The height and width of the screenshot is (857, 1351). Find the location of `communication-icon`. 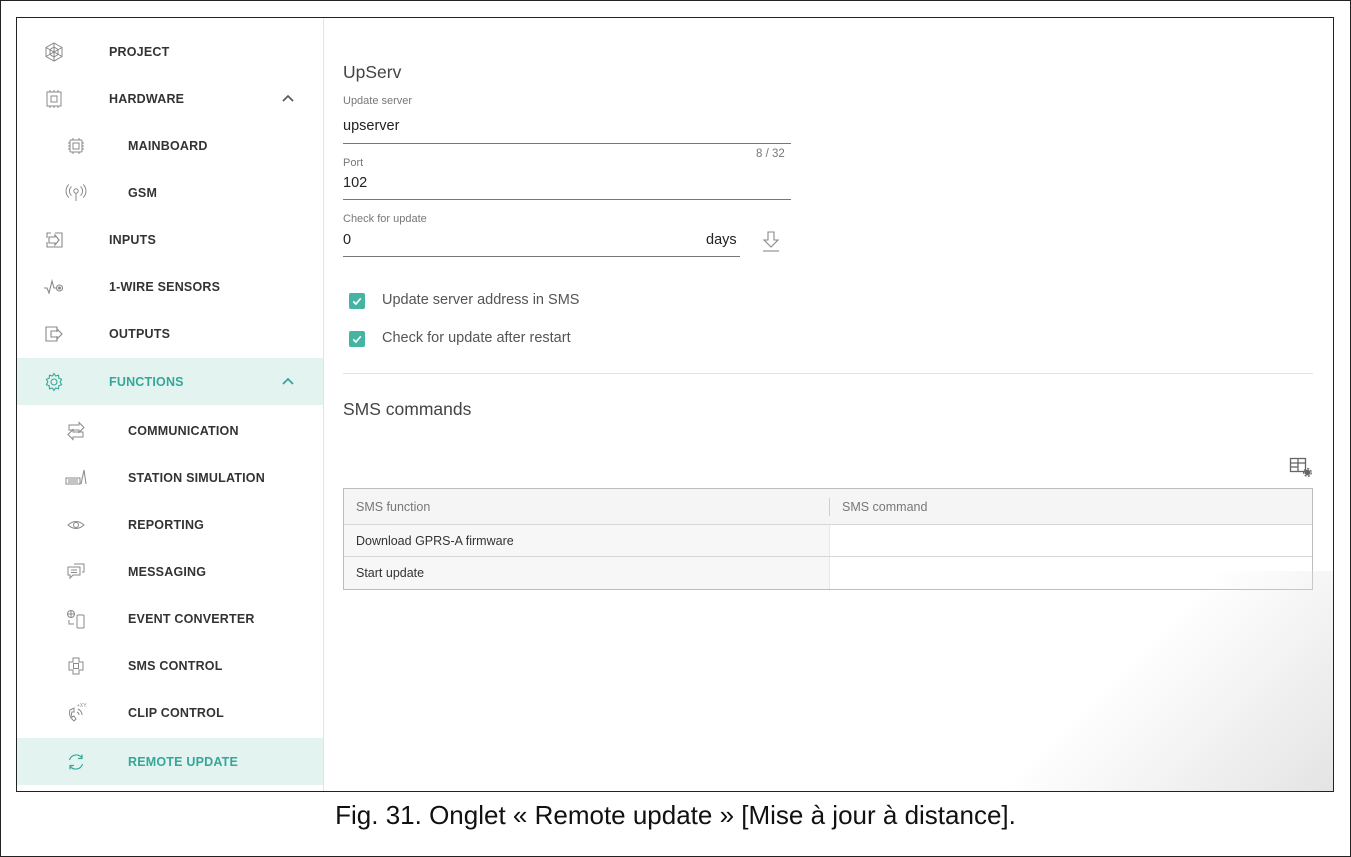

communication-icon is located at coordinates (76, 431).